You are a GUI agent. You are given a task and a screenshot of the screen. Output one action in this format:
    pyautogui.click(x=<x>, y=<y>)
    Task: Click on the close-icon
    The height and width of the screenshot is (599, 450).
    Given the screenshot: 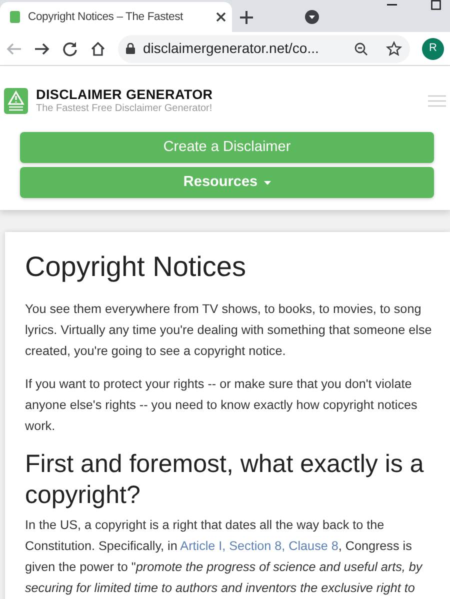 What is the action you would take?
    pyautogui.click(x=221, y=17)
    